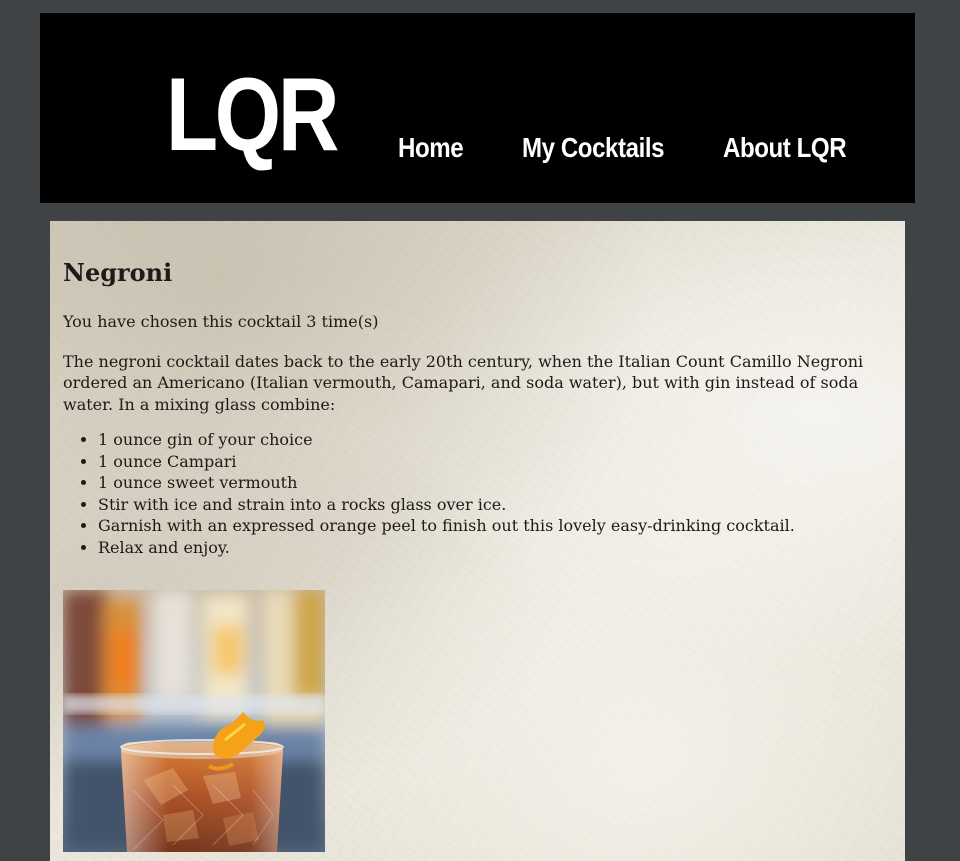  What do you see at coordinates (221, 321) in the screenshot?
I see `chosen-count-text: You have chosen this cocktail 3 time(s)` at bounding box center [221, 321].